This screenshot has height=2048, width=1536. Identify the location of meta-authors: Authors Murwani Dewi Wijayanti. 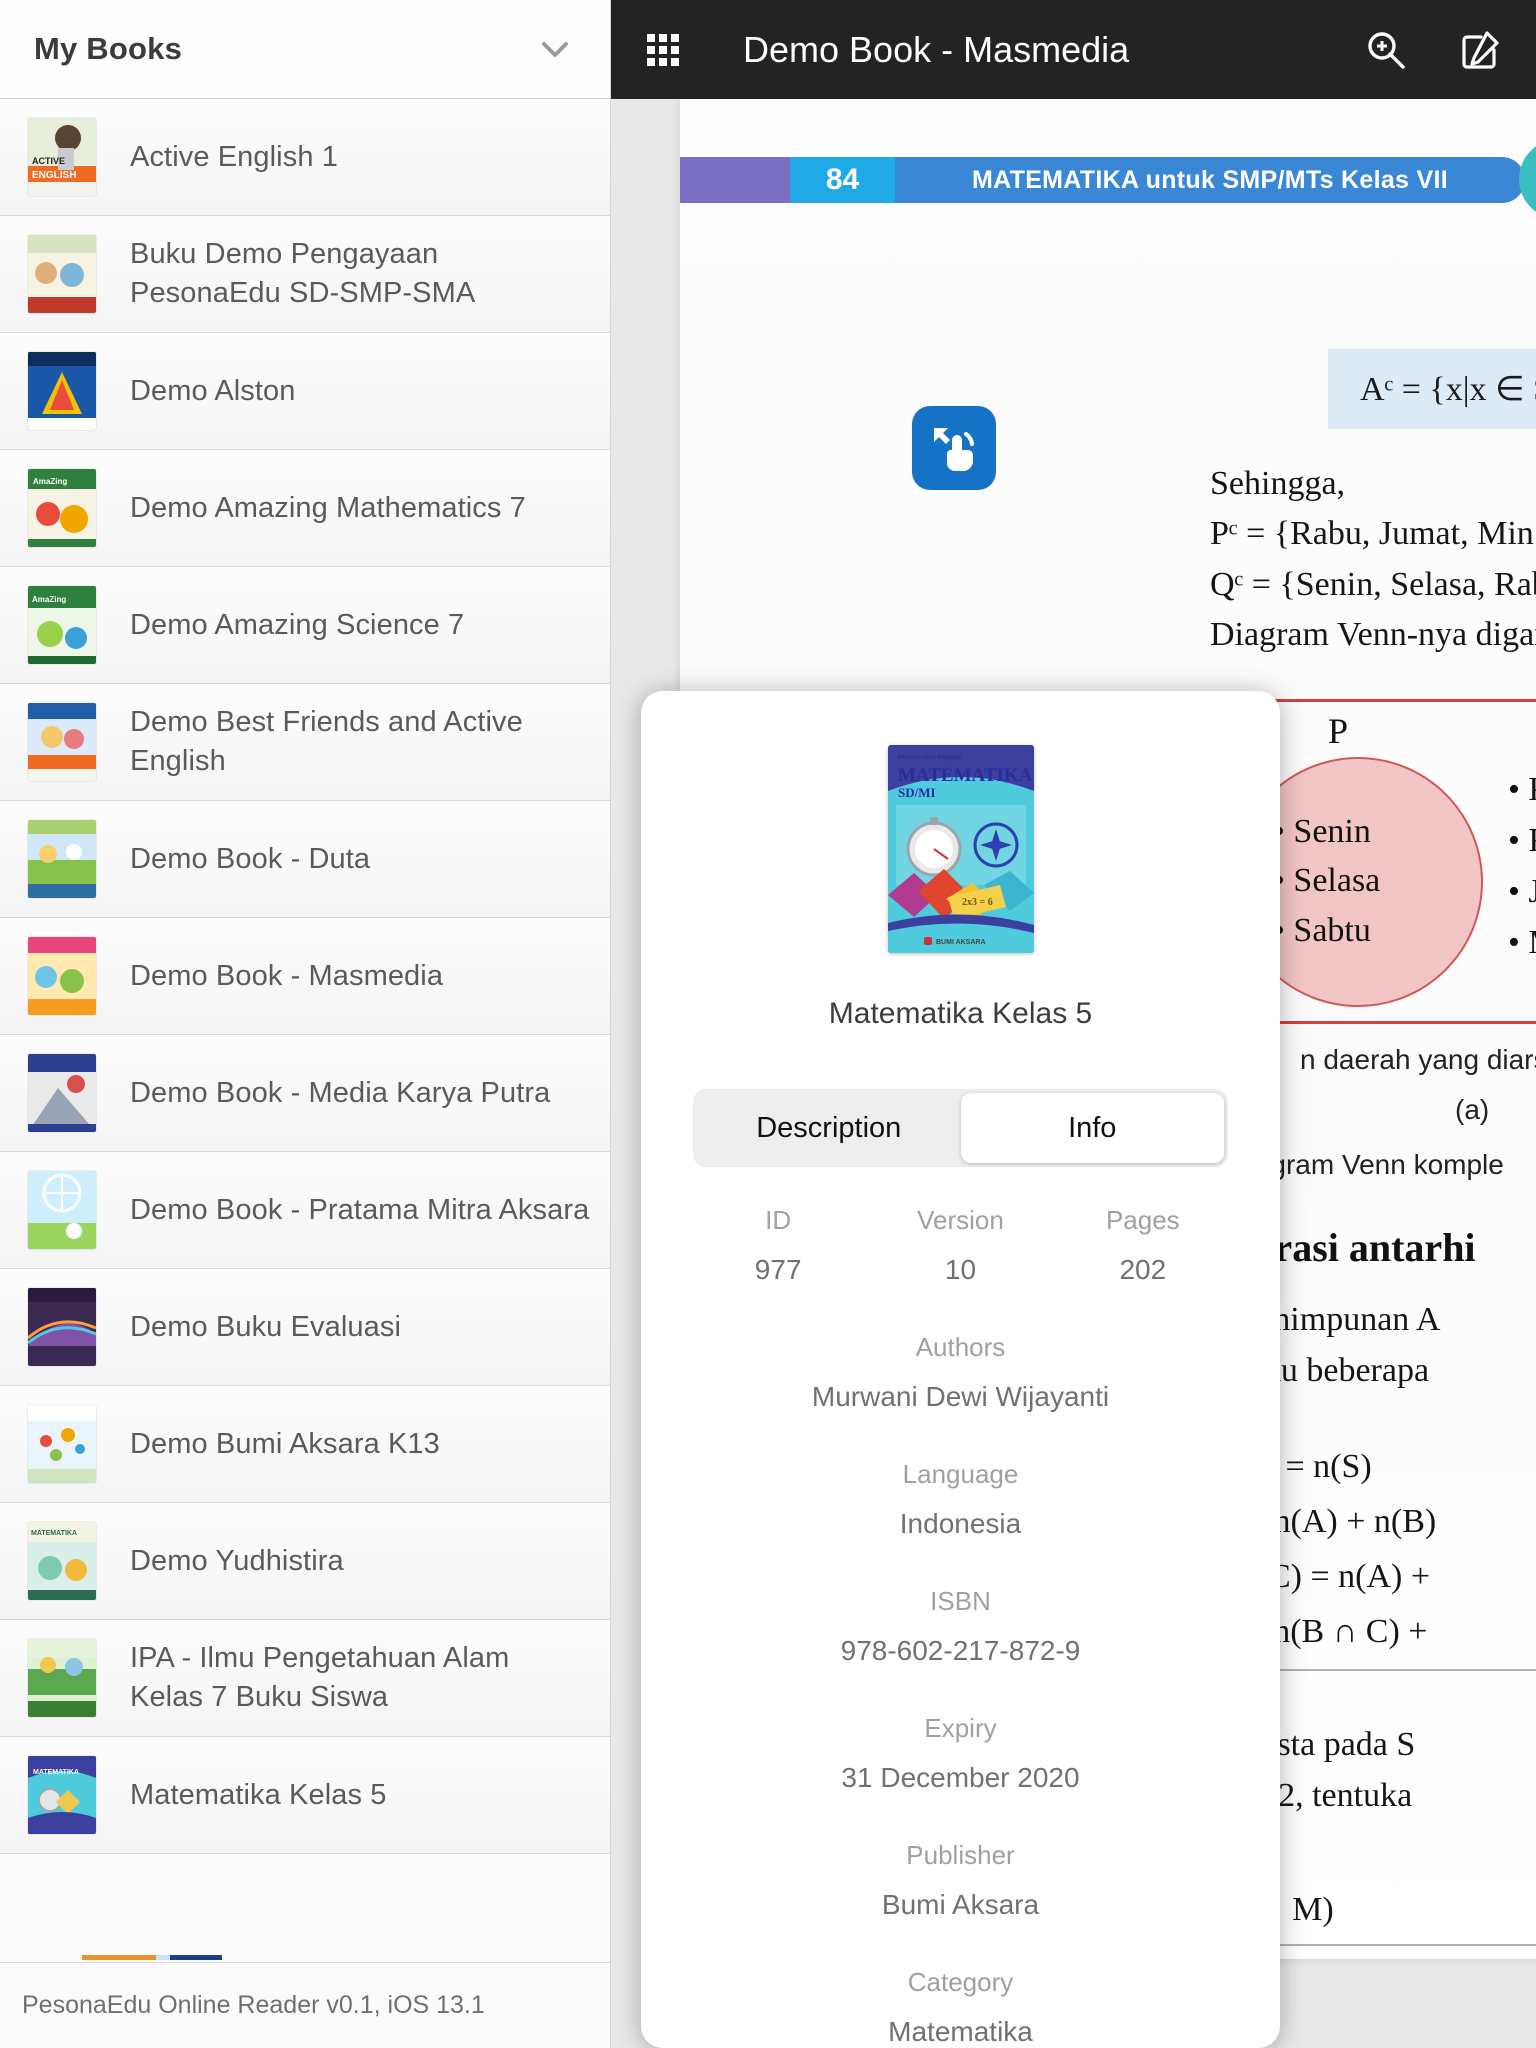
(960, 1372).